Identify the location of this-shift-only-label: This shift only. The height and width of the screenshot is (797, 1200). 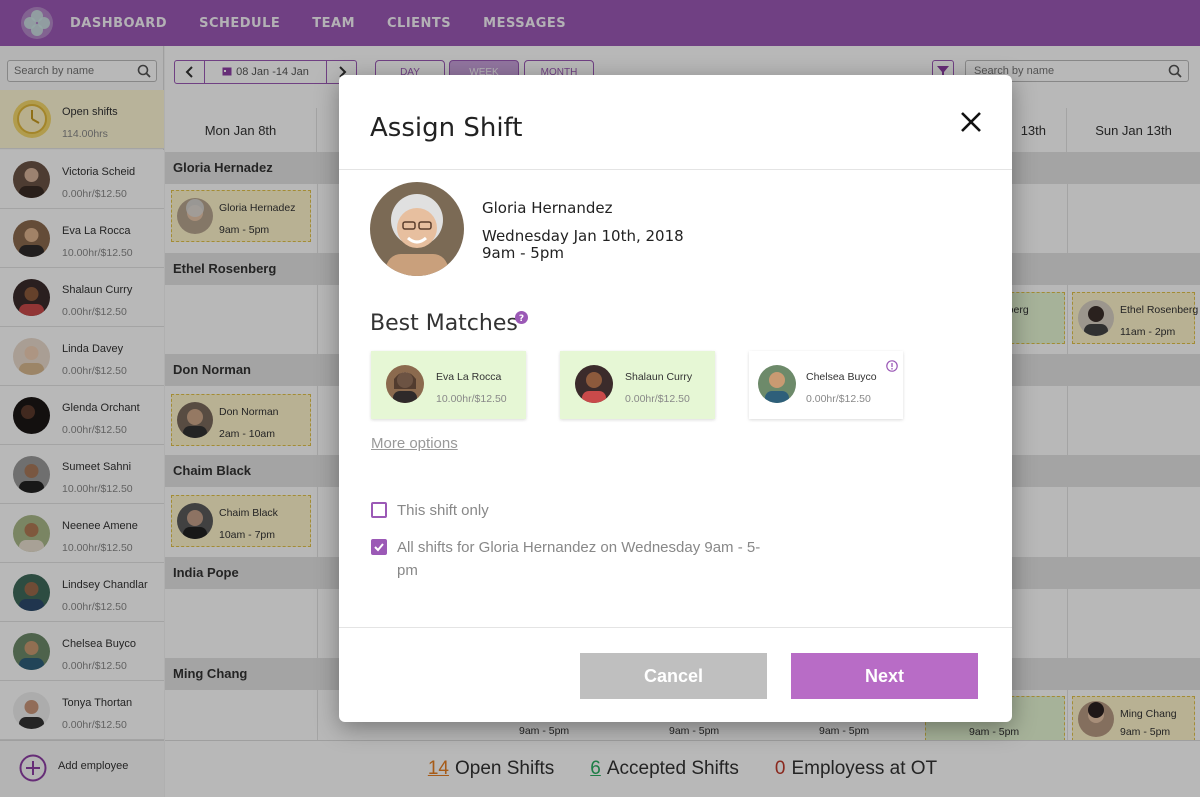
(443, 510).